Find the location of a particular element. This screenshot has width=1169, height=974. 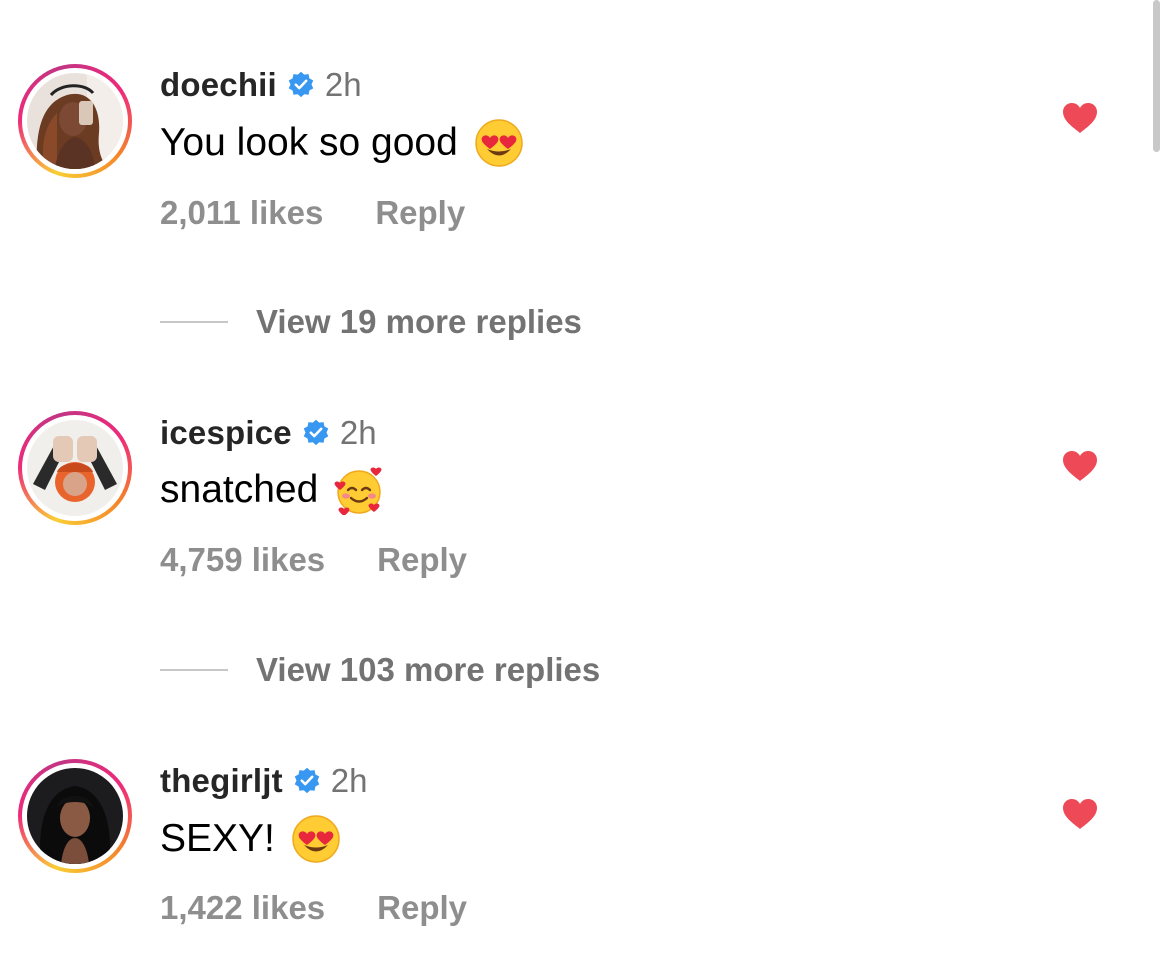

comment-header: icespice 2h is located at coordinates (268, 433).